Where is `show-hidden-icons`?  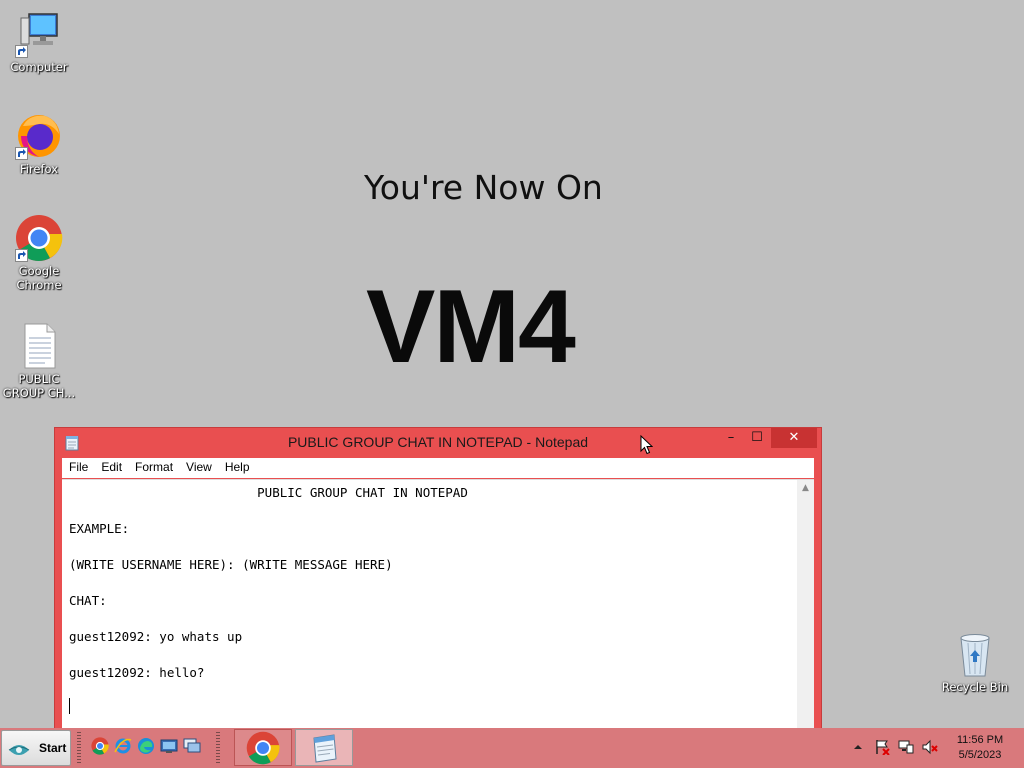
show-hidden-icons is located at coordinates (858, 747).